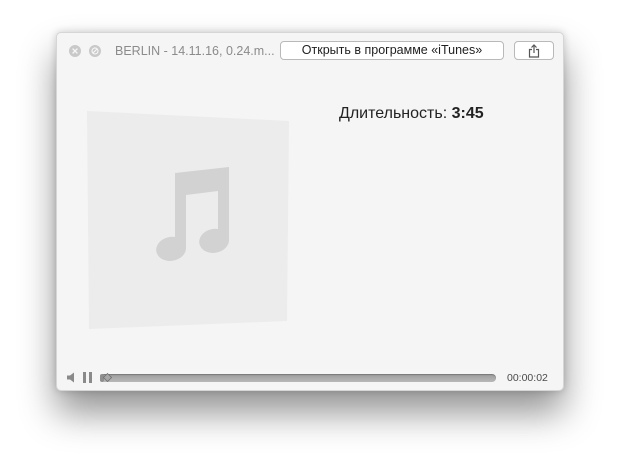 The height and width of the screenshot is (470, 618). Describe the element at coordinates (467, 113) in the screenshot. I see `duration-value: 3:45` at that location.